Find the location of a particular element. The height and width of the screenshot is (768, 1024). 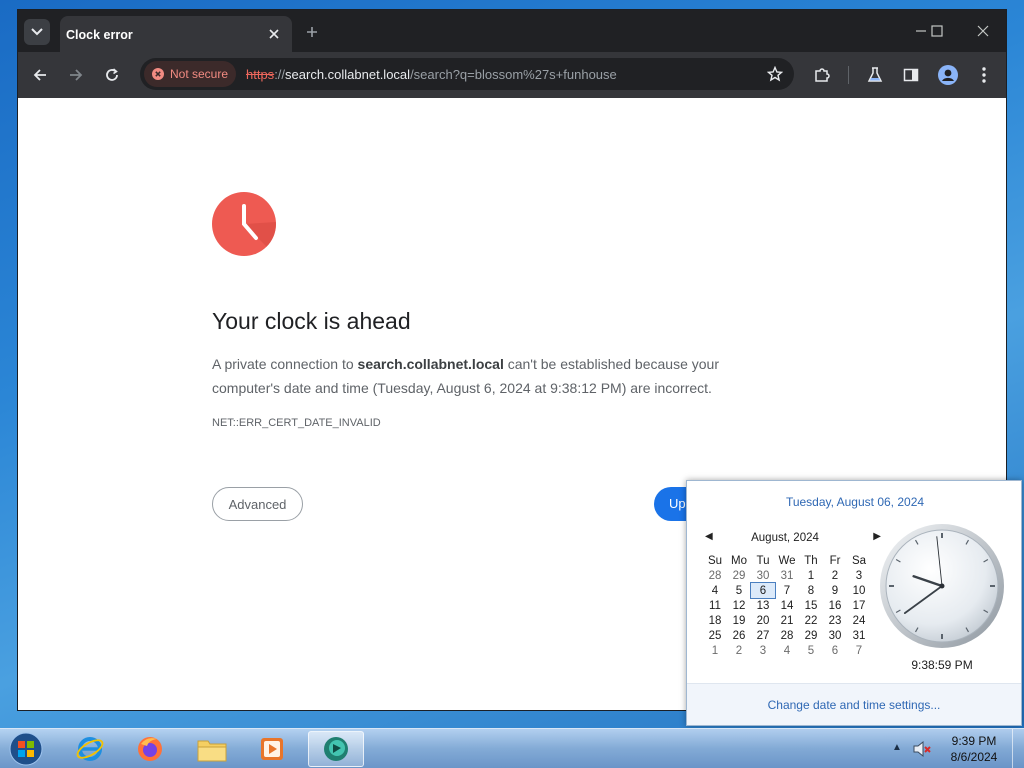

taskbar-internet-explorer is located at coordinates (90, 749).